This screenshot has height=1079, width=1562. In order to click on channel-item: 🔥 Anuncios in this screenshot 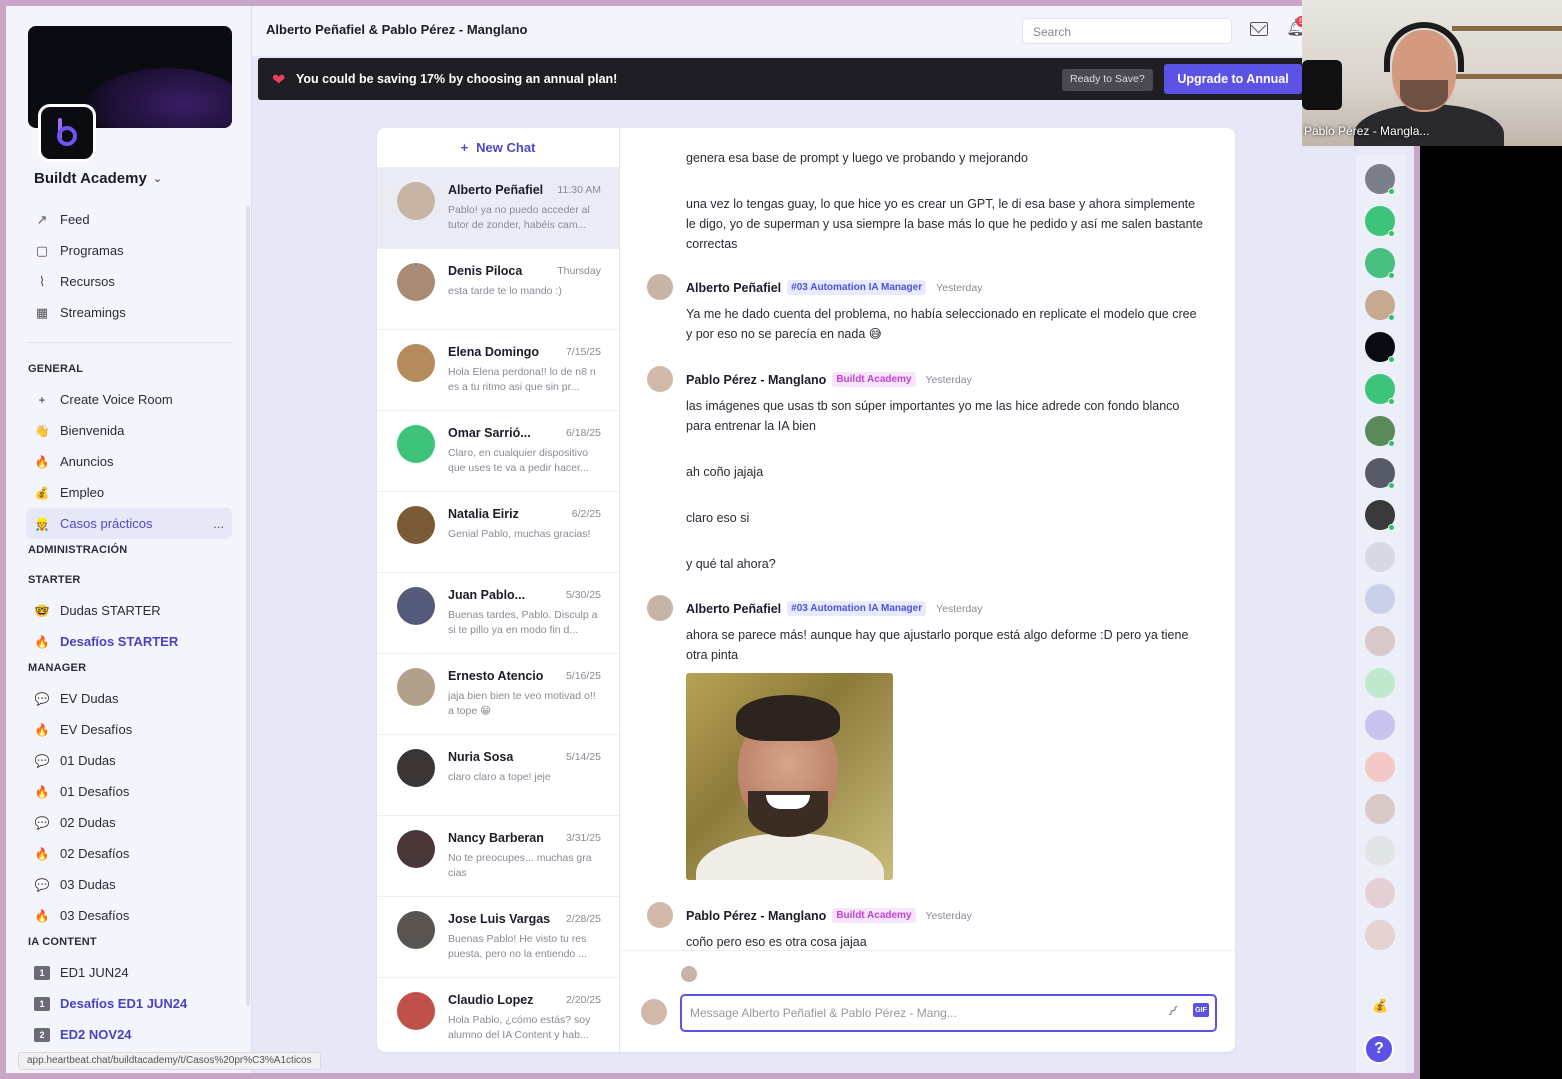, I will do `click(129, 461)`.